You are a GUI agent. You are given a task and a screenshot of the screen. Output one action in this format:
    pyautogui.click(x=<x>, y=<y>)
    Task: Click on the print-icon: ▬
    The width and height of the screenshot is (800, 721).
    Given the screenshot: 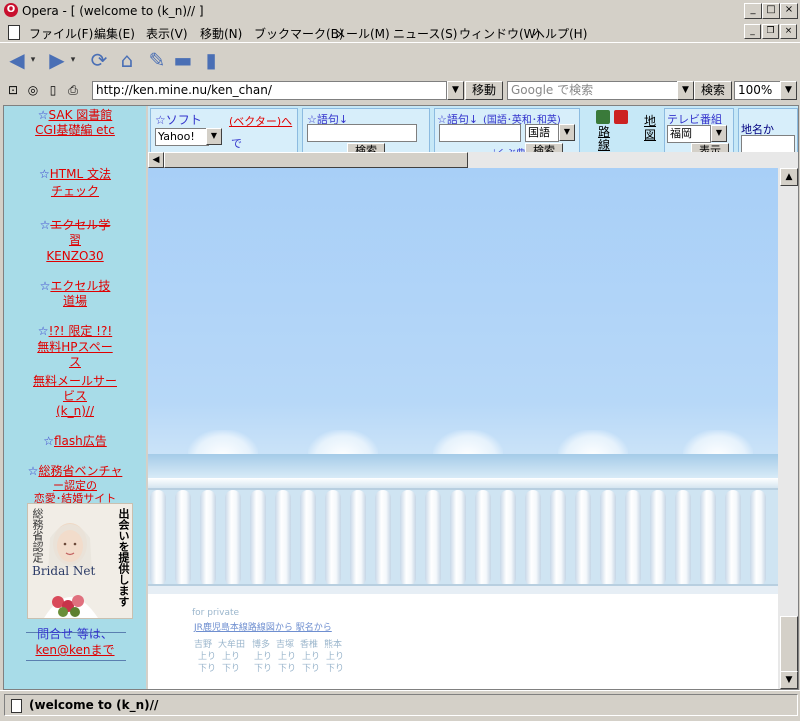 What is the action you would take?
    pyautogui.click(x=183, y=60)
    